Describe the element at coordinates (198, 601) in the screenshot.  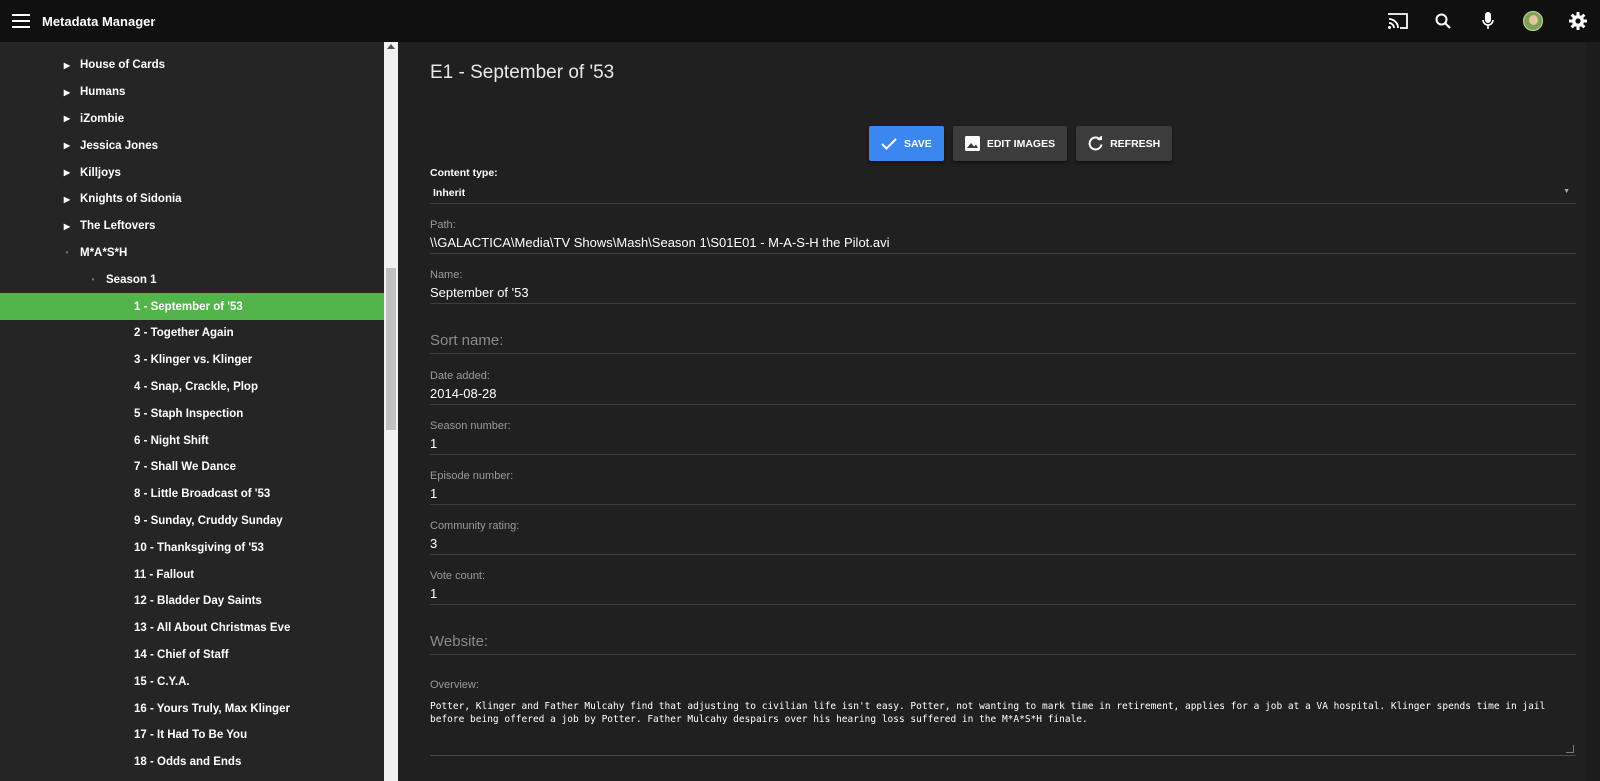
I see `tree-item-label: 12 - Bladder Day Saints` at that location.